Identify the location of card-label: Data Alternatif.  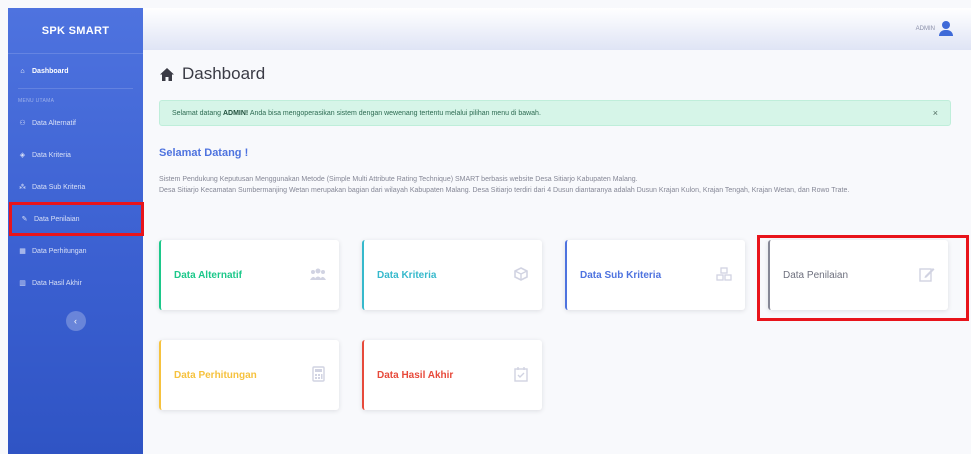
(208, 275).